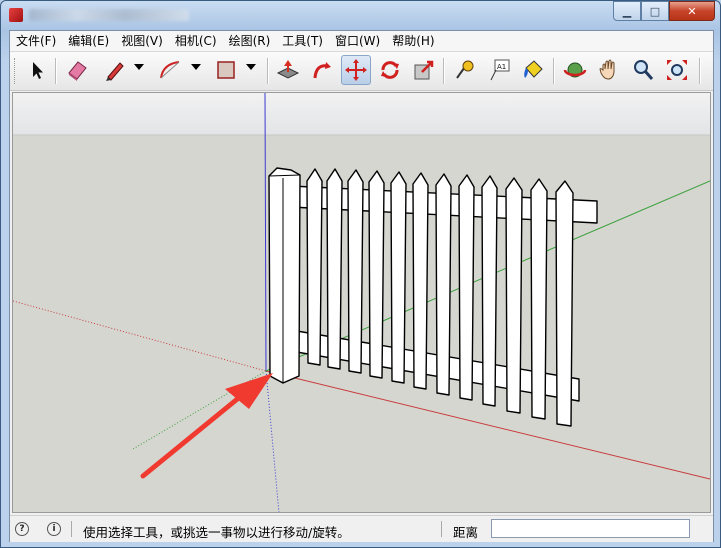 The height and width of the screenshot is (548, 721). What do you see at coordinates (109, 15) in the screenshot?
I see `window-title` at bounding box center [109, 15].